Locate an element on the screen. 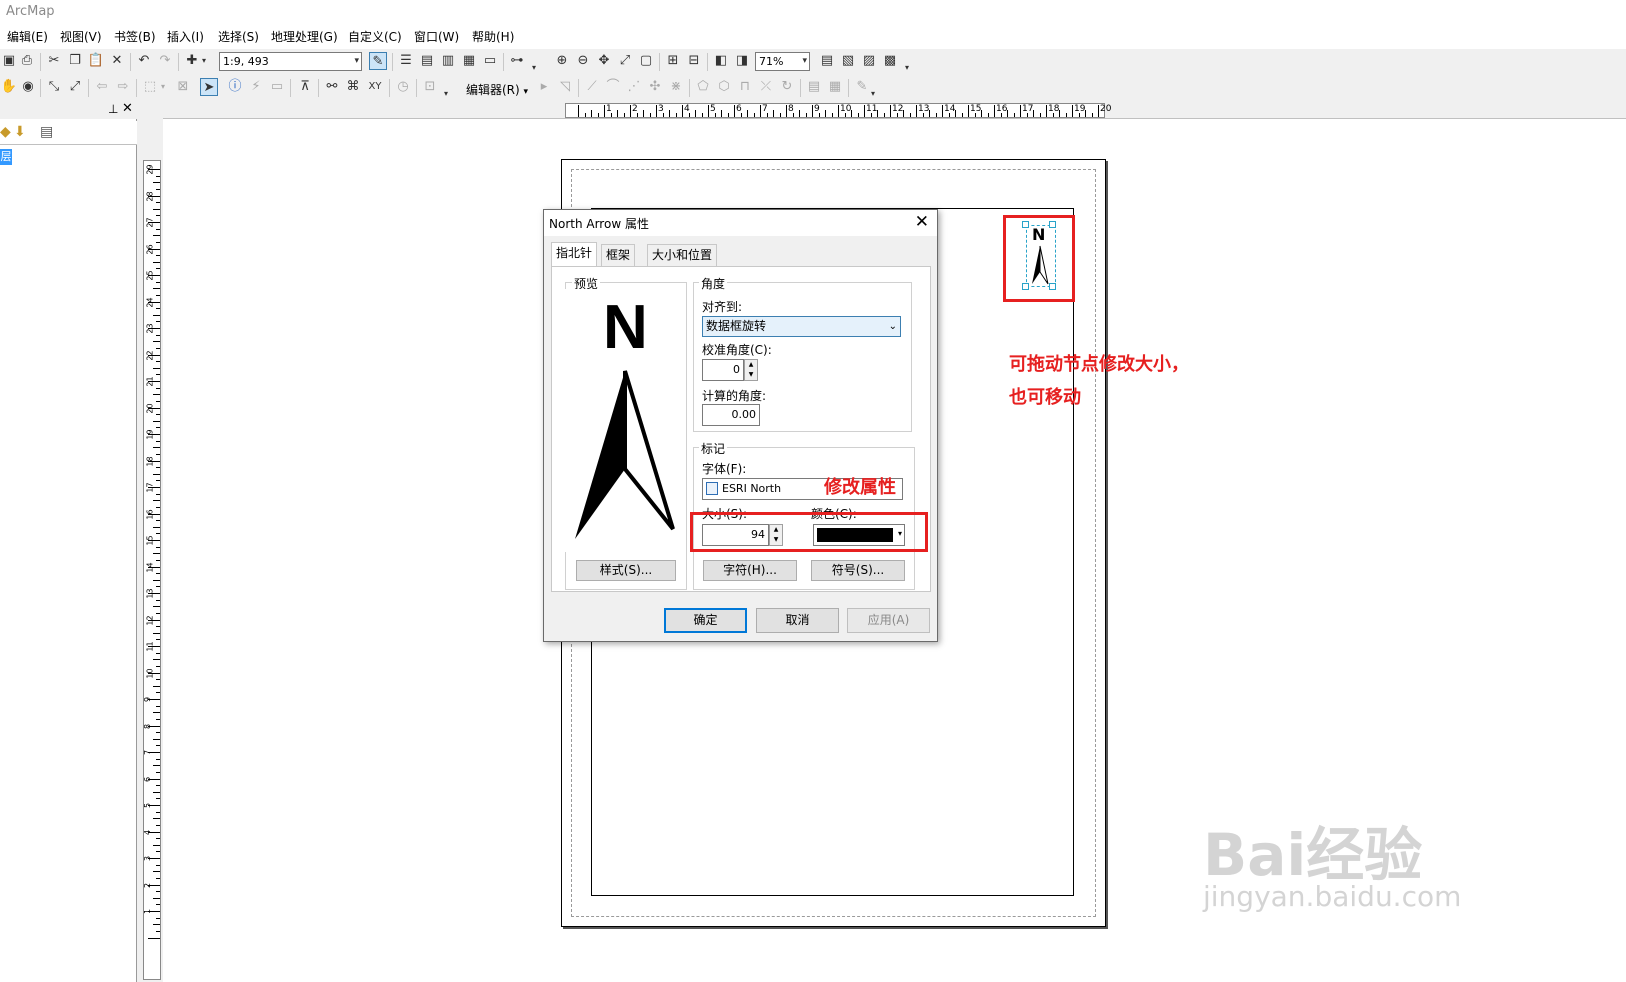  full-extent-globe-icon: ◉ is located at coordinates (28, 87).